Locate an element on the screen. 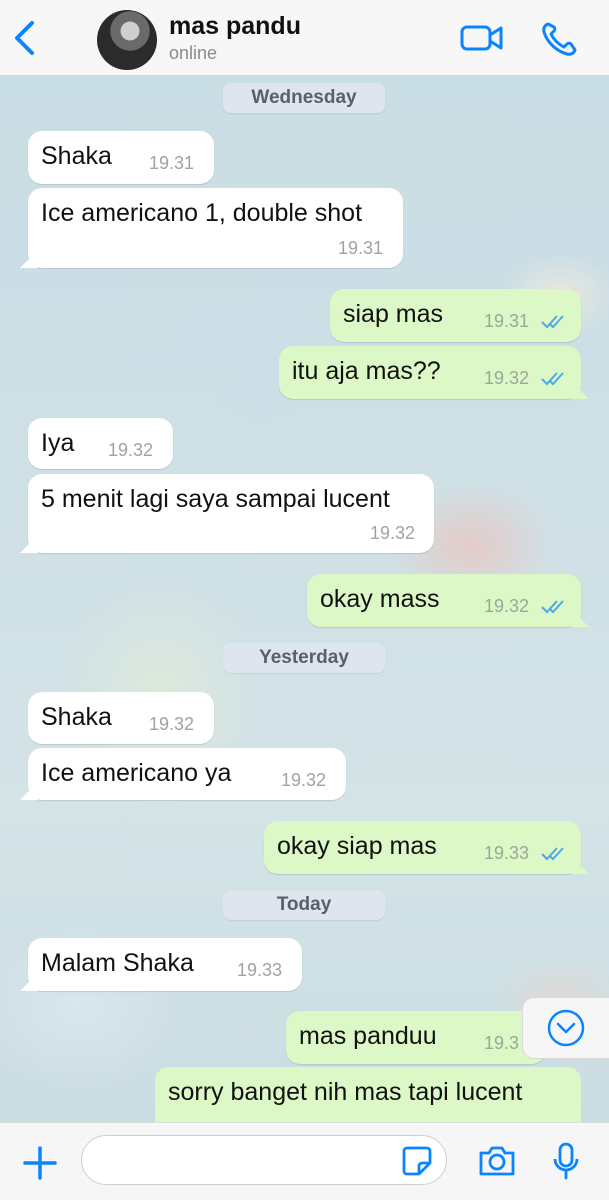  date-label: Yesterday is located at coordinates (304, 658).